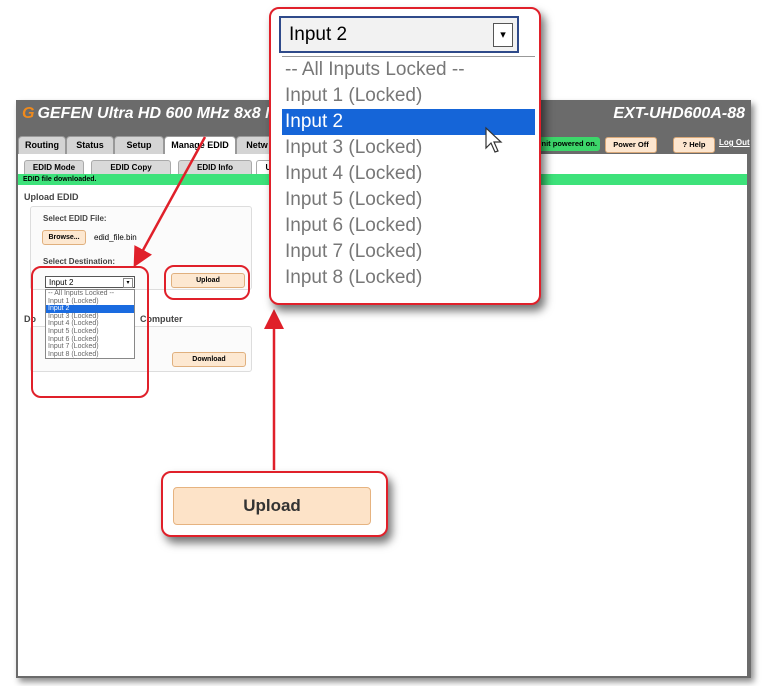  Describe the element at coordinates (408, 278) in the screenshot. I see `zoomed-option: Input 8 (Locked)` at that location.